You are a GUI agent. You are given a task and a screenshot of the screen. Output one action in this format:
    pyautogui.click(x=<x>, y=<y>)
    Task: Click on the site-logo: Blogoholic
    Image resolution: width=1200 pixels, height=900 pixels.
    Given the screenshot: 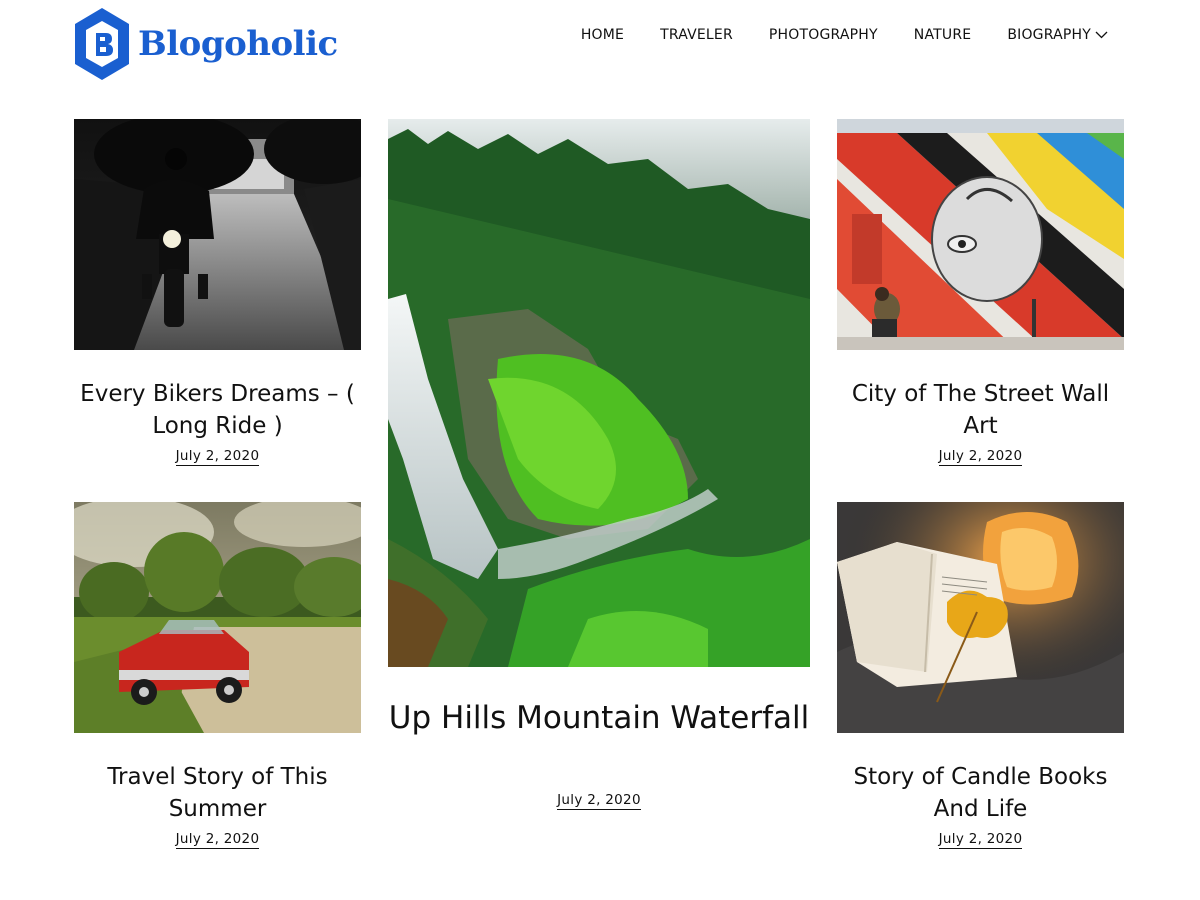 What is the action you would take?
    pyautogui.click(x=206, y=44)
    